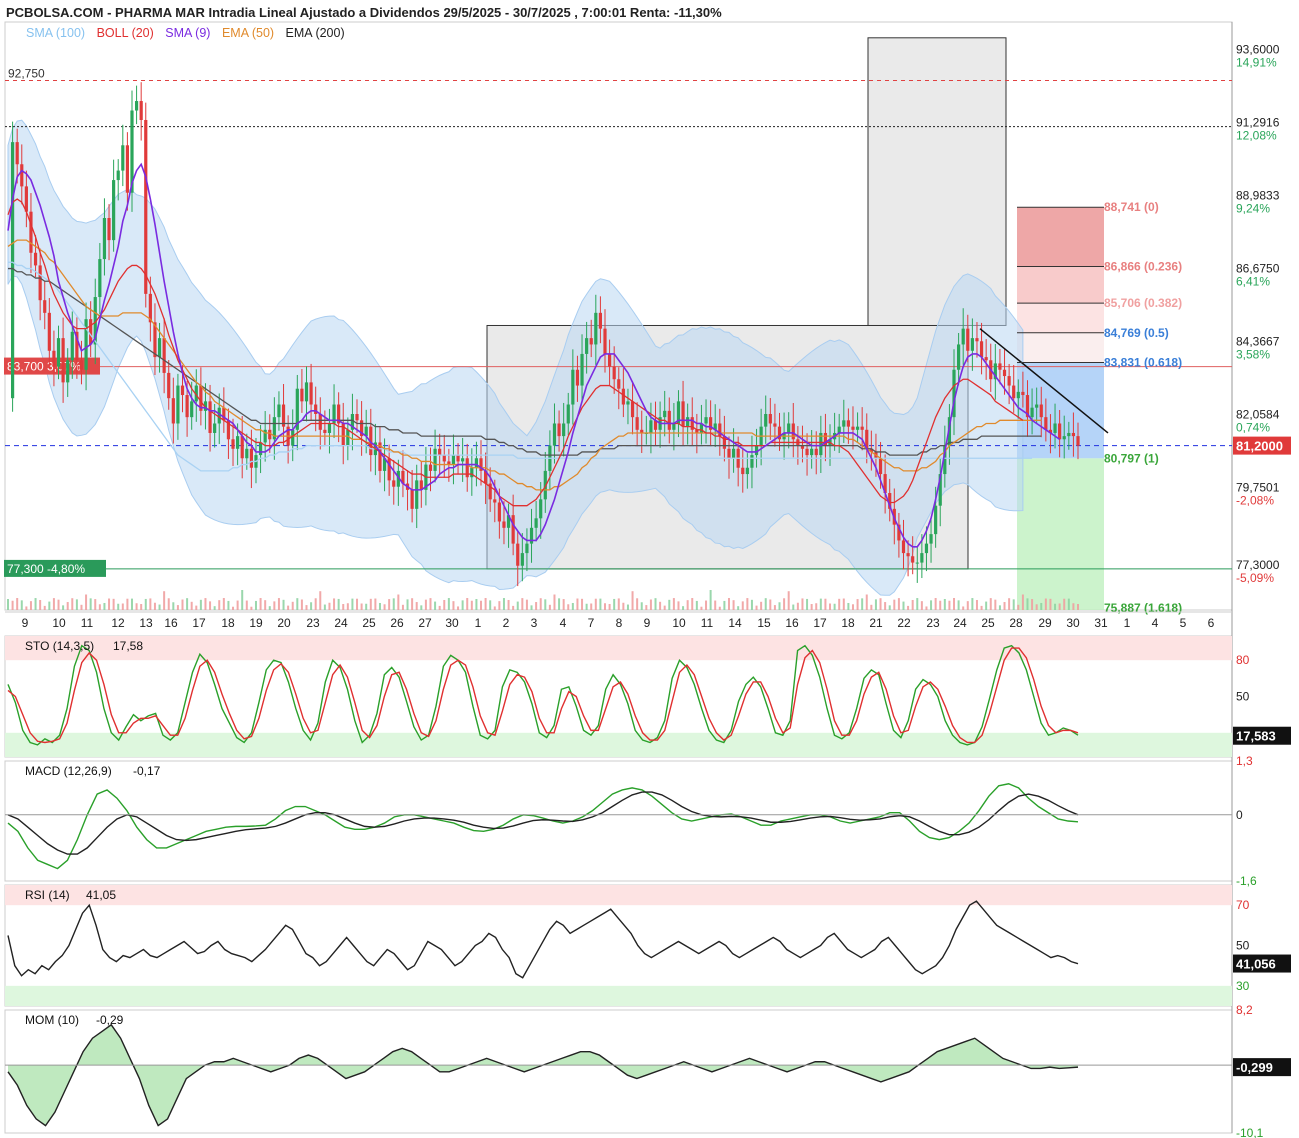 This screenshot has height=1138, width=1299. I want to click on panel-last-label-1: 17,583, so click(1256, 736).